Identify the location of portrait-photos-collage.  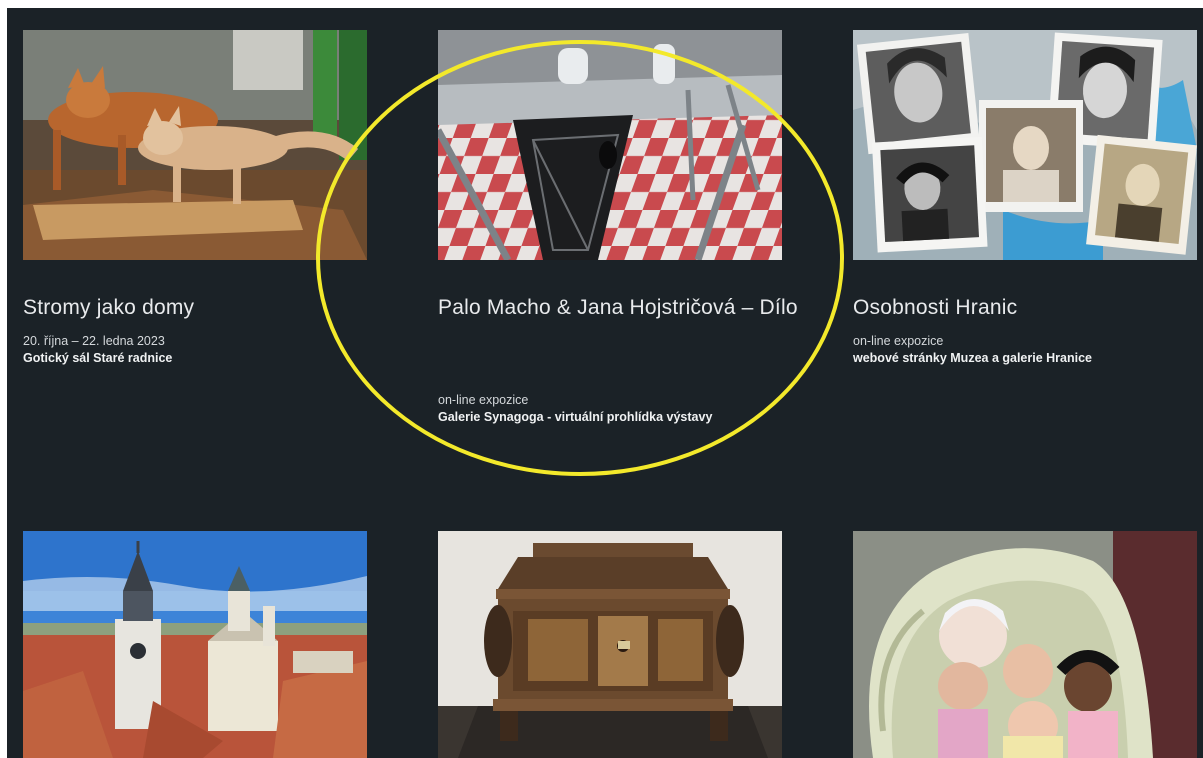
(1025, 145).